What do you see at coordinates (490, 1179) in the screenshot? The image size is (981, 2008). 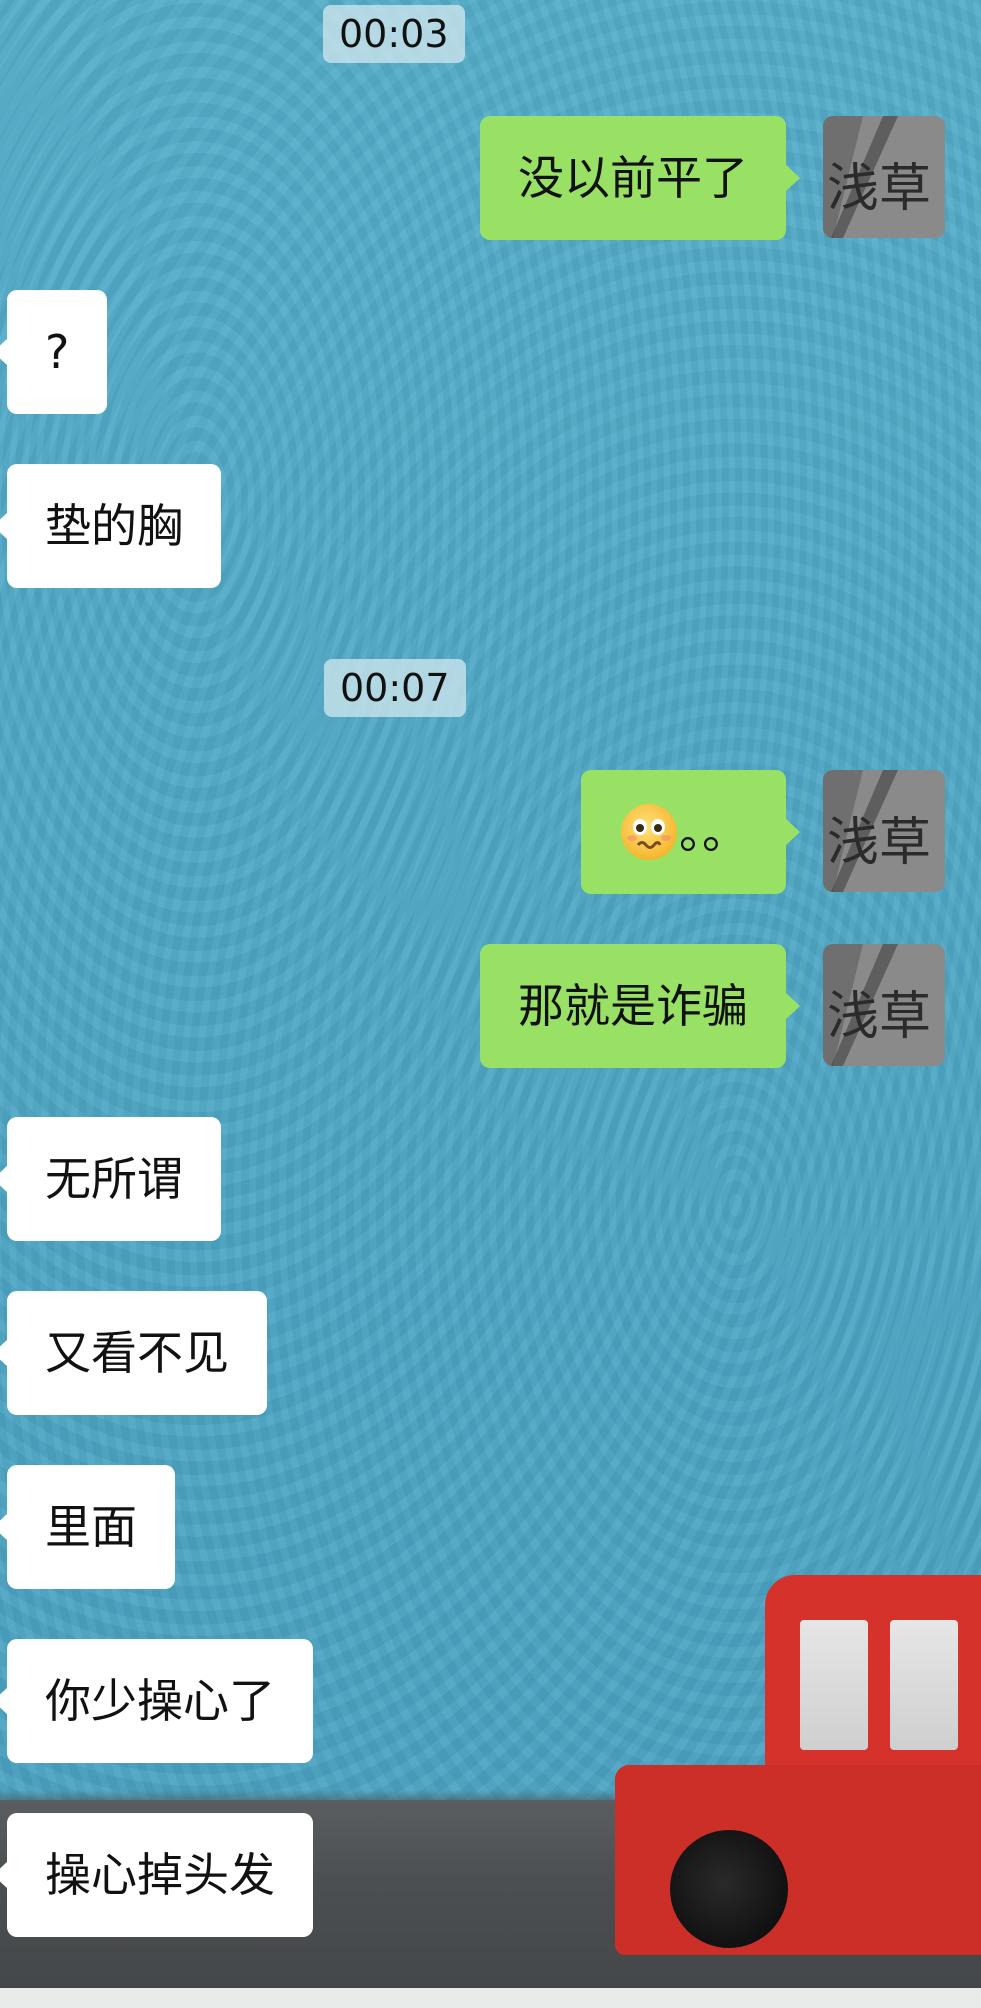 I see `message-row-incoming: 无所谓` at bounding box center [490, 1179].